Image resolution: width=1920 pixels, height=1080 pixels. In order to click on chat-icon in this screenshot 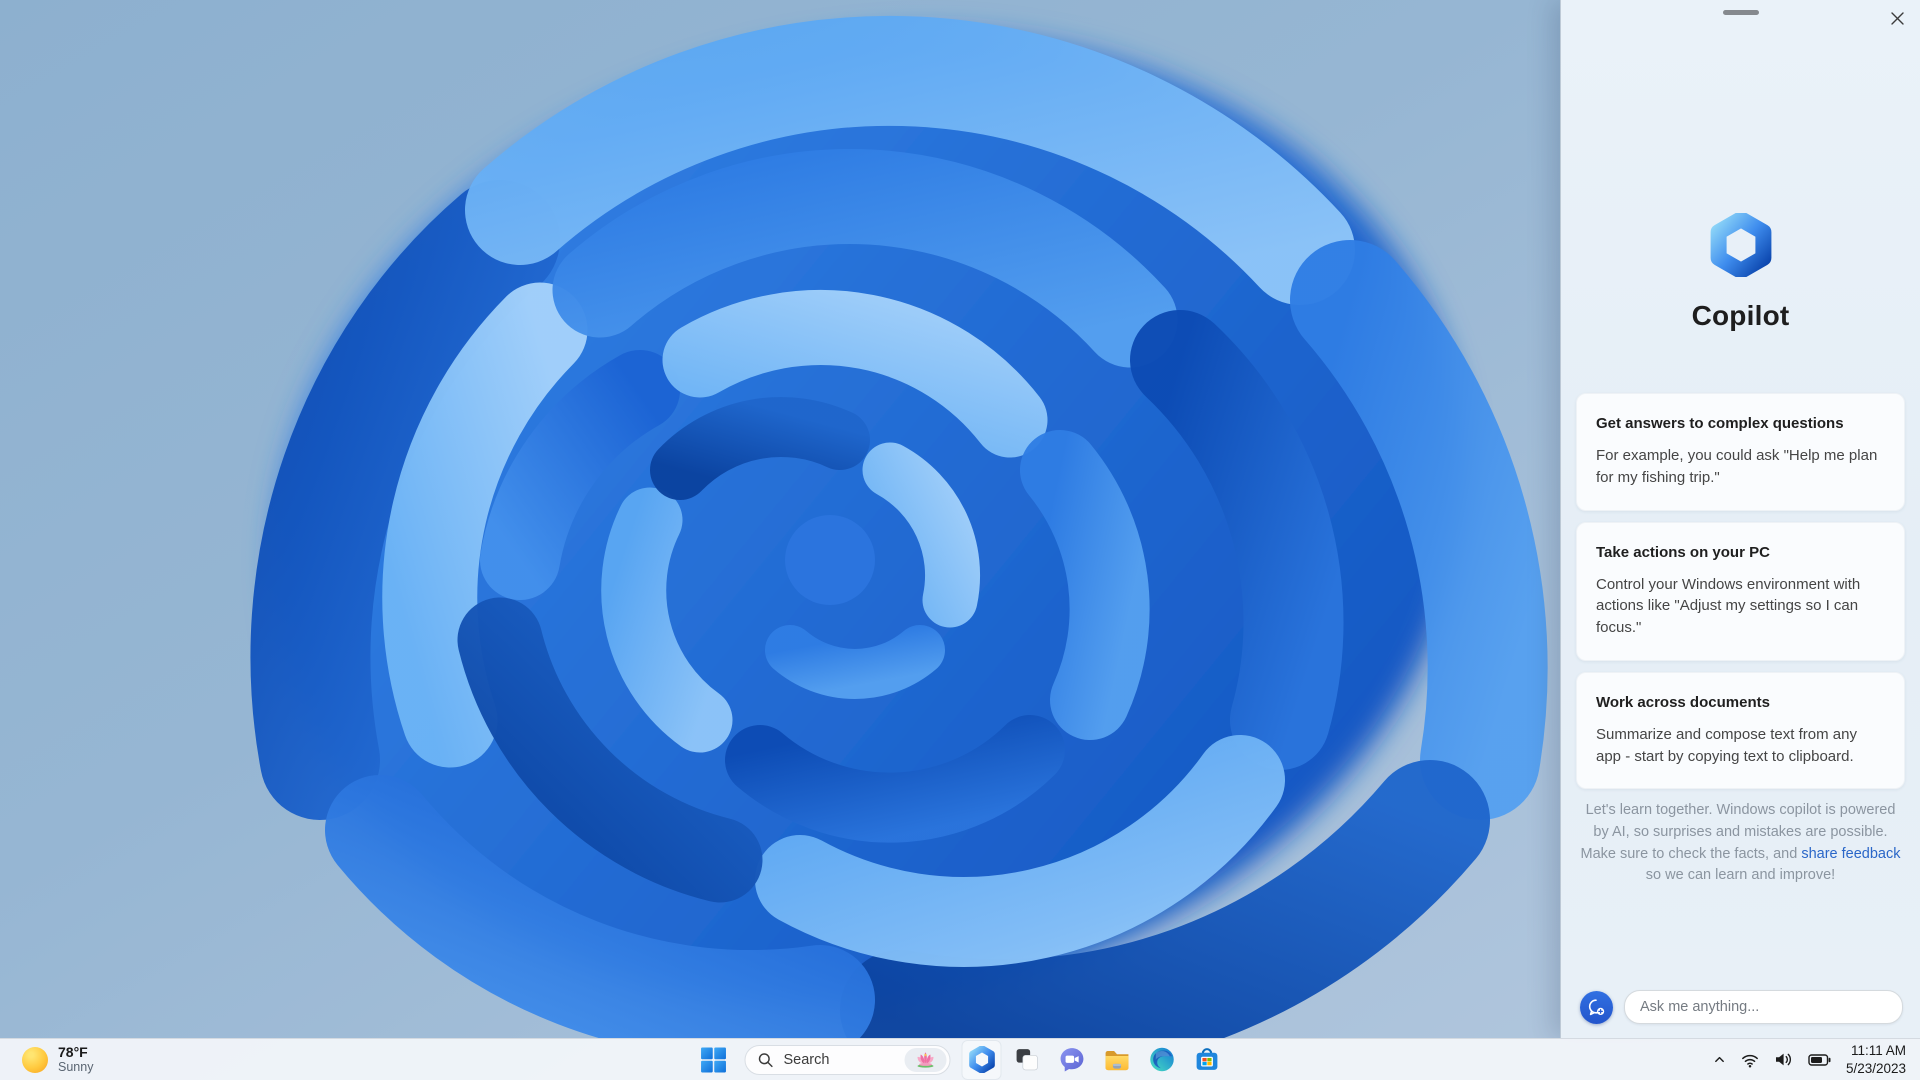, I will do `click(1071, 1060)`.